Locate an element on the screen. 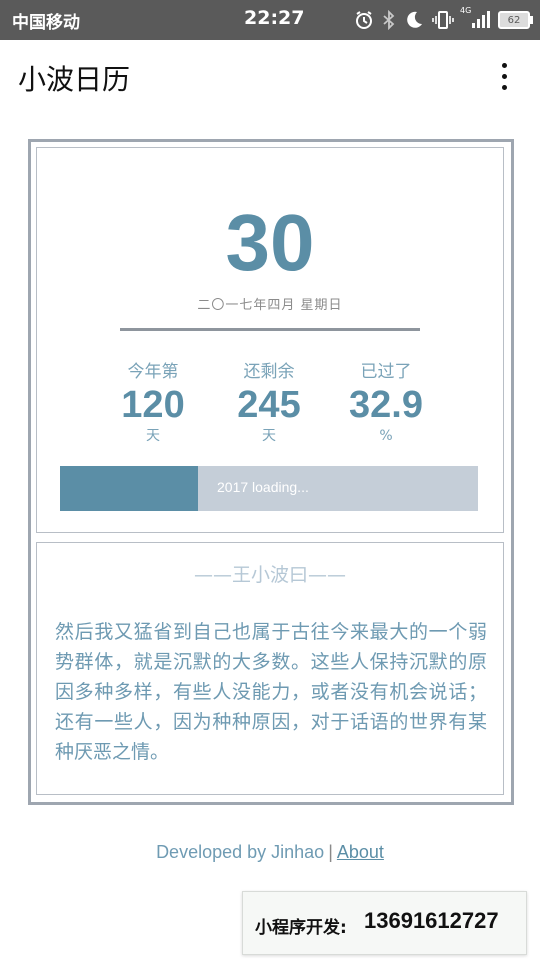 The height and width of the screenshot is (960, 540). promo-phone: 13691612727 is located at coordinates (431, 920).